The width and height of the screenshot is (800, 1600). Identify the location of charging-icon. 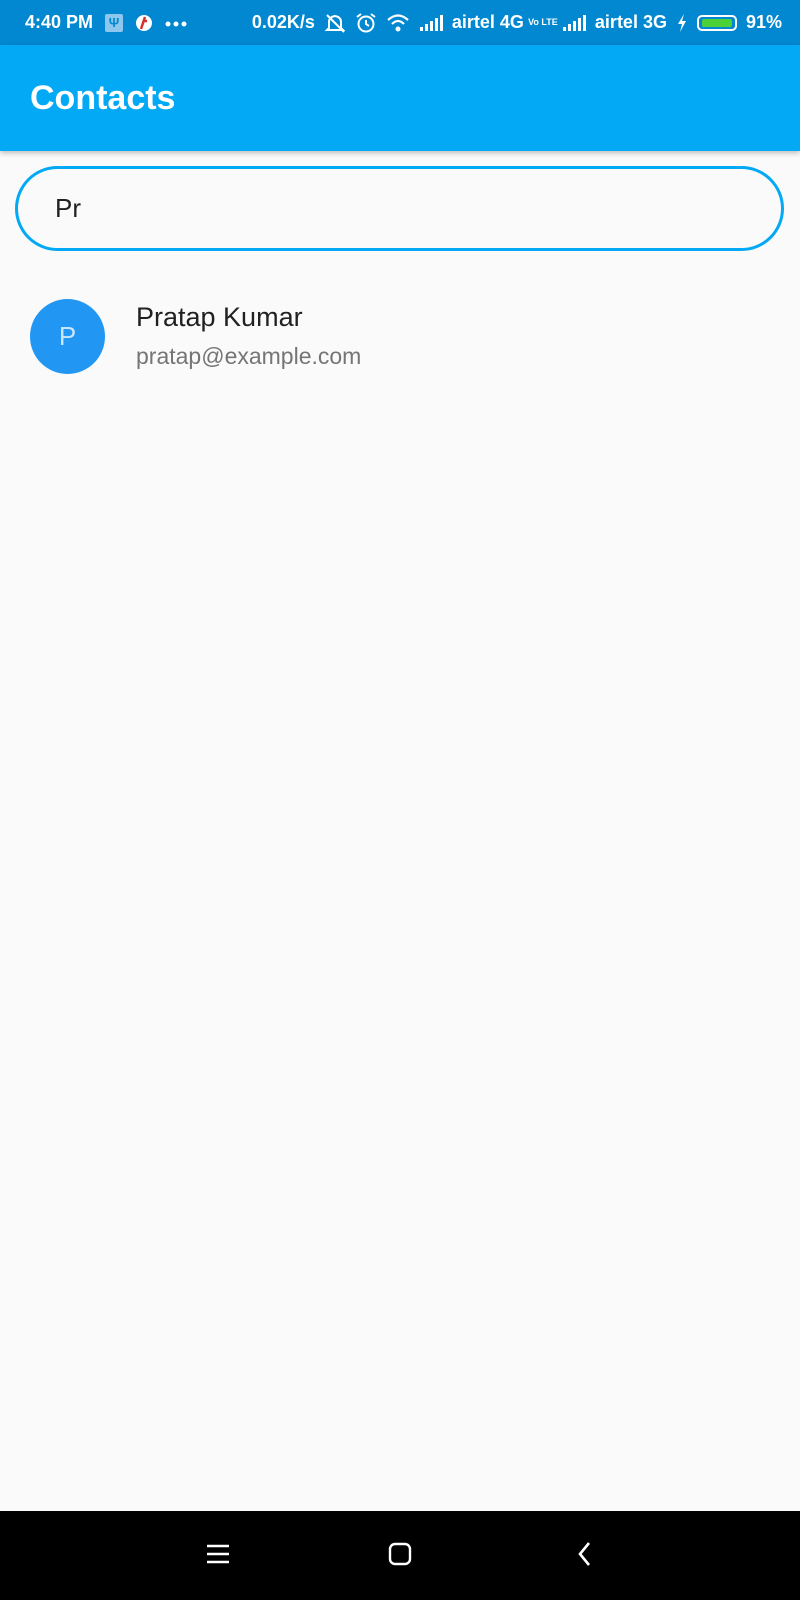
(682, 23).